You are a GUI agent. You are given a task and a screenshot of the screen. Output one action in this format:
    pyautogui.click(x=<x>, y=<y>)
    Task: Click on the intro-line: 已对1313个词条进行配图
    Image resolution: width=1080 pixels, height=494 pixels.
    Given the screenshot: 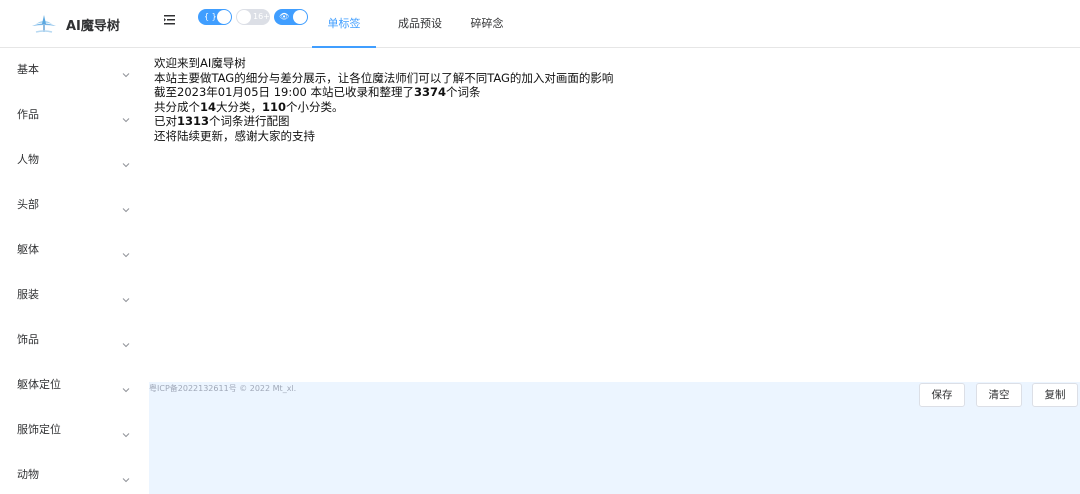 What is the action you would take?
    pyautogui.click(x=383, y=121)
    